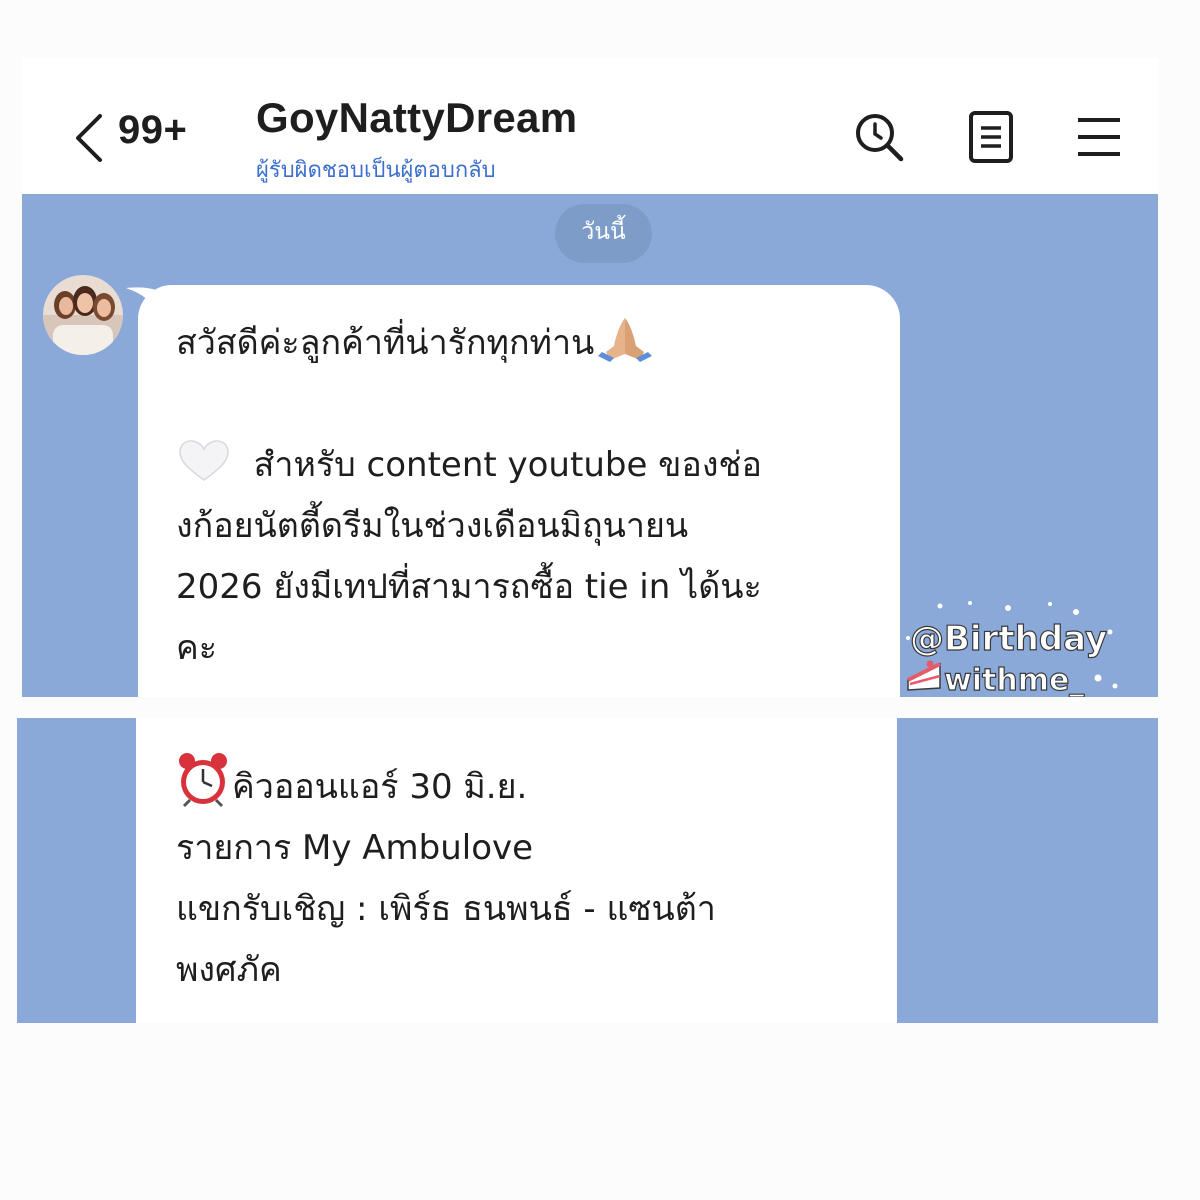 This screenshot has width=1200, height=1200. Describe the element at coordinates (991, 137) in the screenshot. I see `notes-icon` at that location.